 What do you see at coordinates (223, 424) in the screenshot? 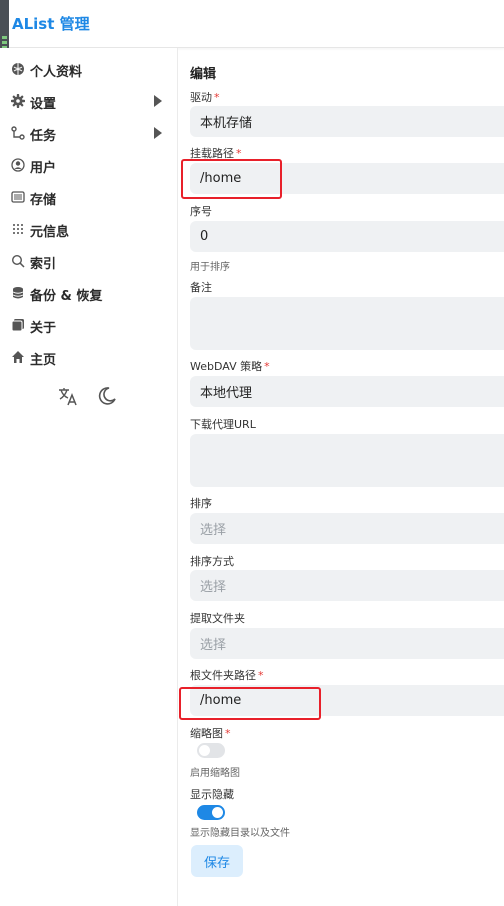
I see `download-proxy-url-label: 下载代理URL` at bounding box center [223, 424].